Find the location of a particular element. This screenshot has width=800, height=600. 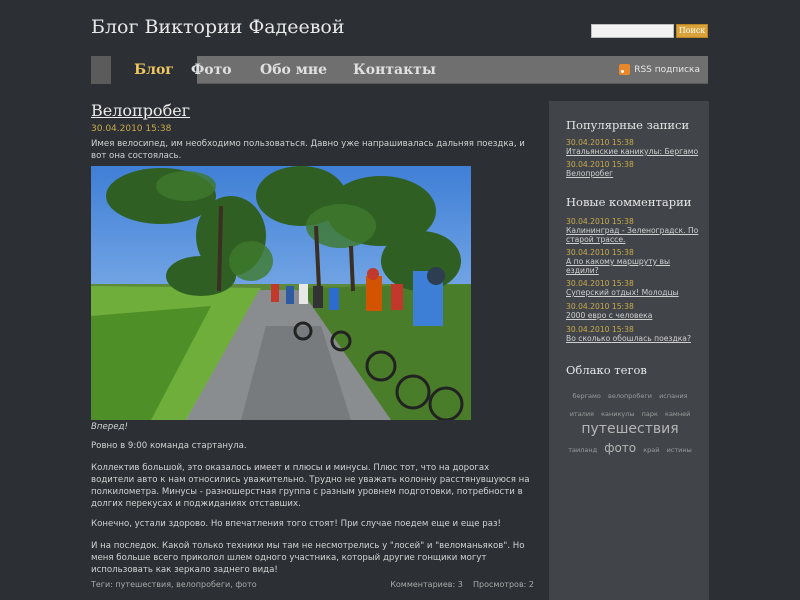

main-nav: Блог Фото Обо мне Контакты RSS подписка is located at coordinates (399, 70).